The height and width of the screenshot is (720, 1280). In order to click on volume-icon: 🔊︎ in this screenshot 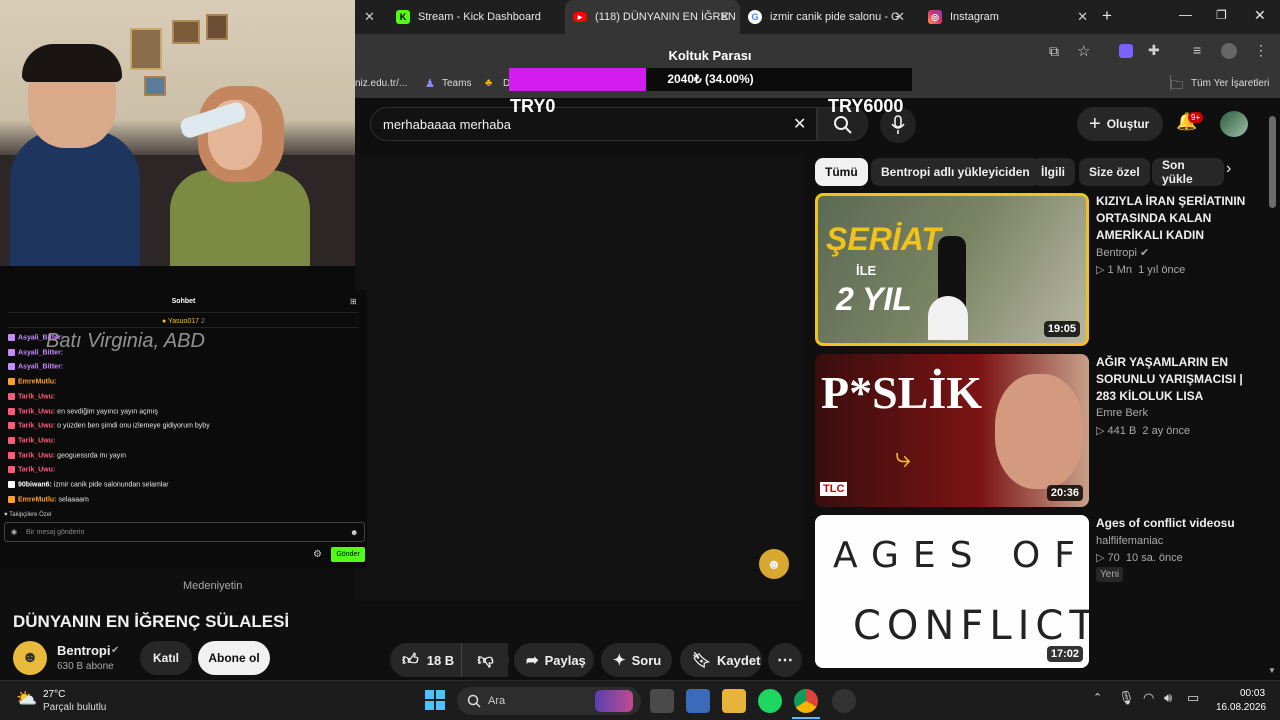, I will do `click(1168, 698)`.